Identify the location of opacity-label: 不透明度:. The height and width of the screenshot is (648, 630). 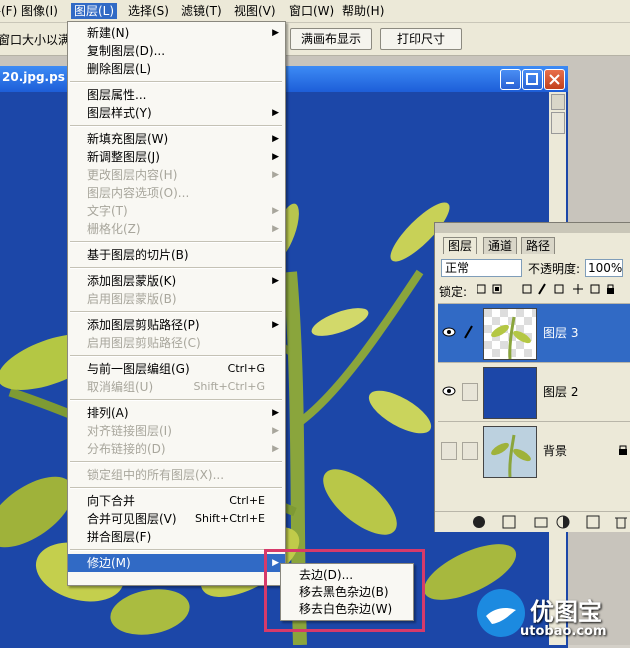
(554, 269).